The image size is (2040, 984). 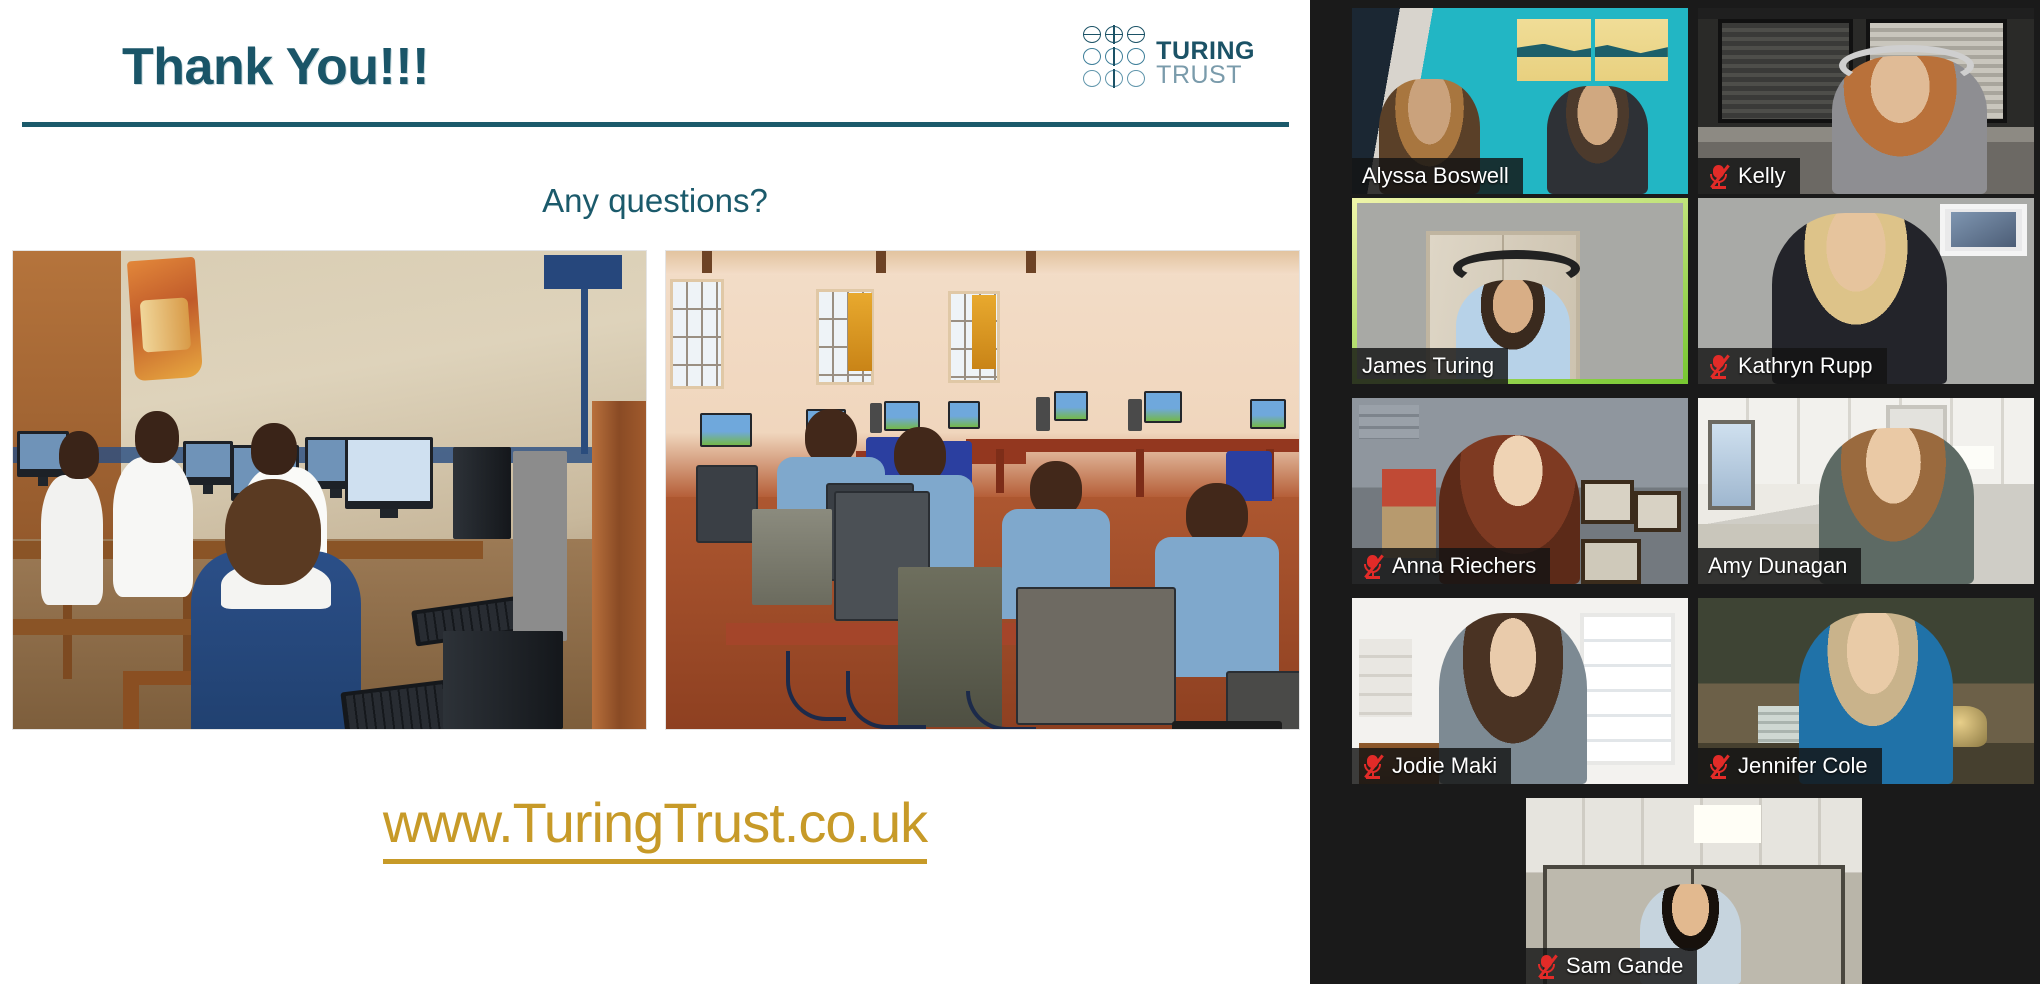 I want to click on participant-tile: Jodie Maki, so click(x=1520, y=691).